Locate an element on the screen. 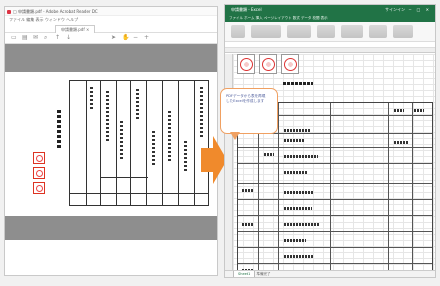 The image size is (440, 286). mail-icon: ✉ is located at coordinates (36, 38).